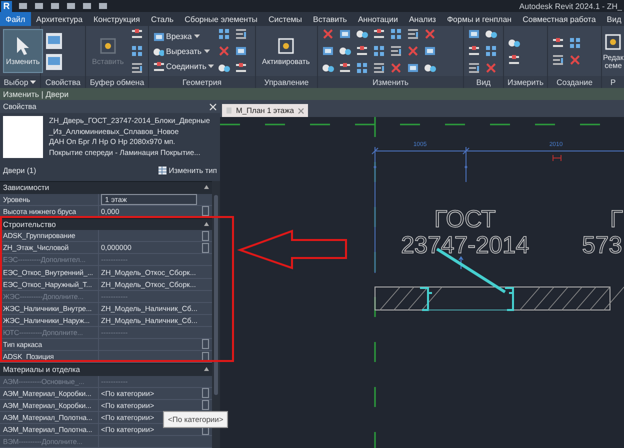  I want to click on ribbon-tab: Аннотации, so click(378, 19).